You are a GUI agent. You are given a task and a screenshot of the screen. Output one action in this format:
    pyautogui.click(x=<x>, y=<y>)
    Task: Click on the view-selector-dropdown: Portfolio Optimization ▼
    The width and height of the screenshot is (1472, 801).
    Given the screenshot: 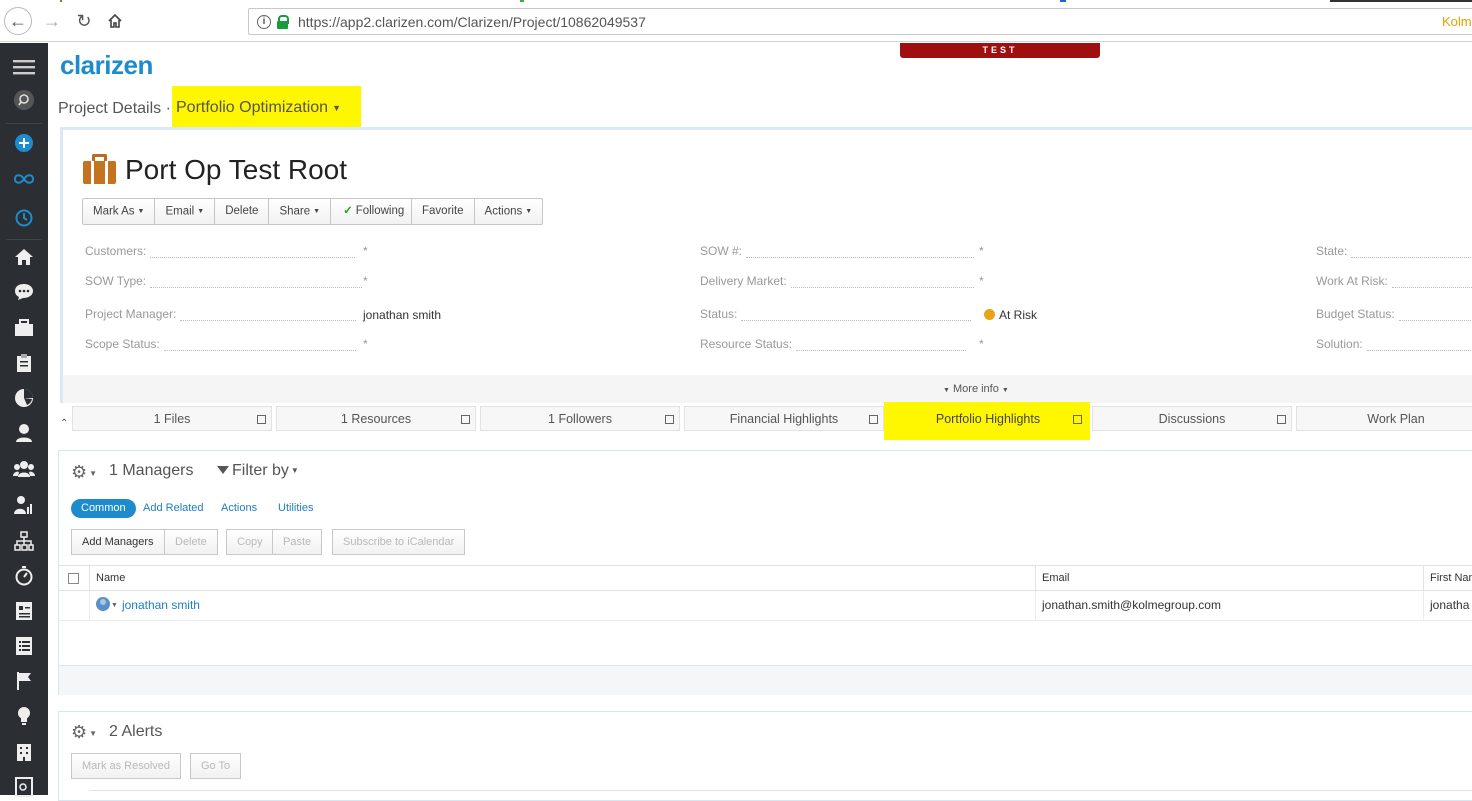 What is the action you would take?
    pyautogui.click(x=258, y=108)
    